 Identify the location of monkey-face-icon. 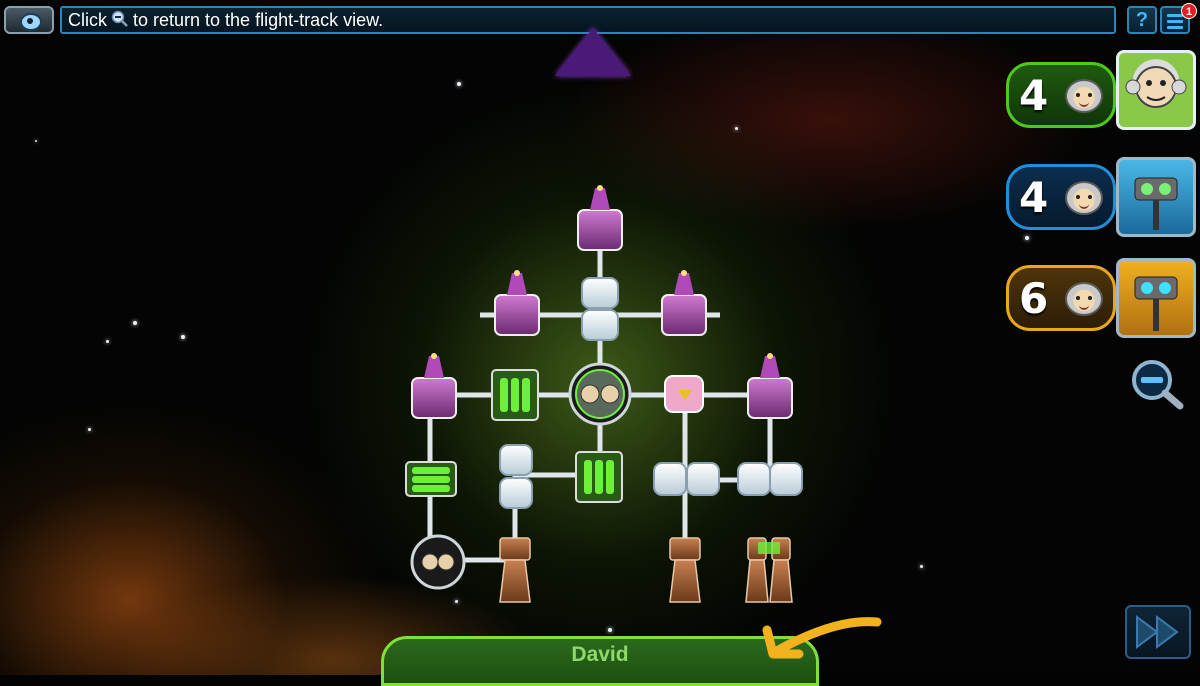
(1156, 87).